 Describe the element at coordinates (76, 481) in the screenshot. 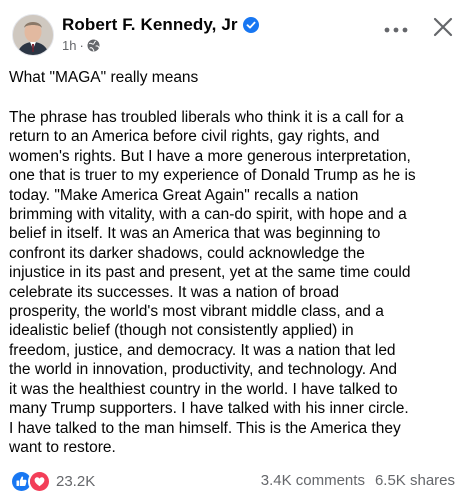

I see `reaction-count: 23.2K` at that location.